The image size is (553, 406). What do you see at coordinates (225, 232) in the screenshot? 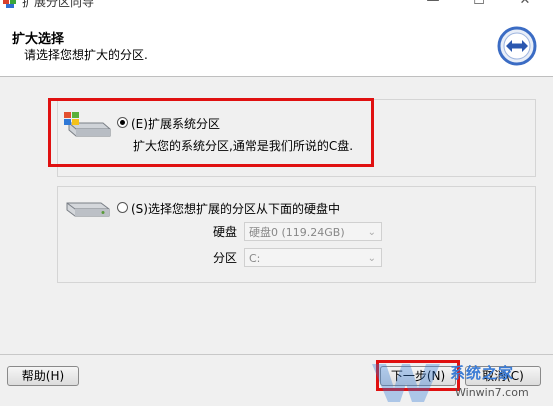
I see `disk-label: 硬盘` at bounding box center [225, 232].